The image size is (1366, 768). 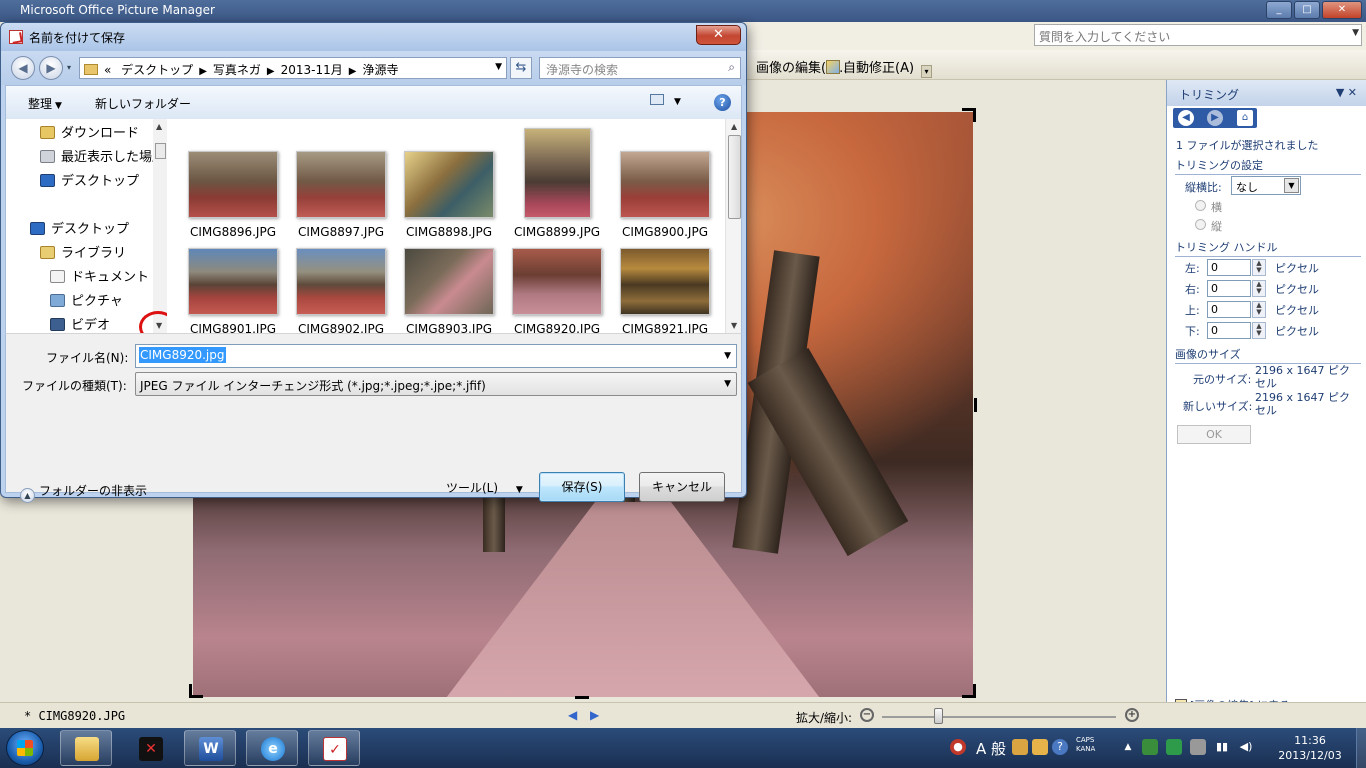 What do you see at coordinates (731, 67) in the screenshot?
I see `search-icon: ⌕` at bounding box center [731, 67].